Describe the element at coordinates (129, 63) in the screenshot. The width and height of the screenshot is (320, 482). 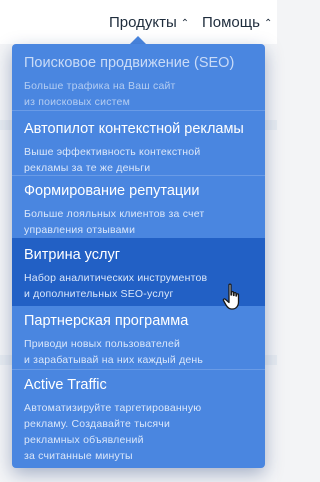
I see `menu-item-title: Поисковое продвижение (SEO)` at that location.